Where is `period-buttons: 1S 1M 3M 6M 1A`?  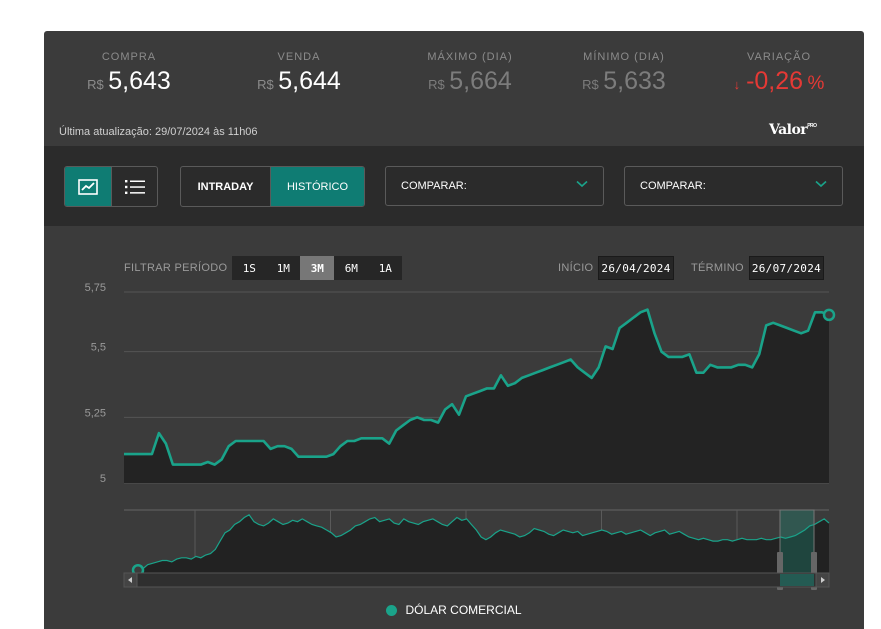 period-buttons: 1S 1M 3M 6M 1A is located at coordinates (317, 268).